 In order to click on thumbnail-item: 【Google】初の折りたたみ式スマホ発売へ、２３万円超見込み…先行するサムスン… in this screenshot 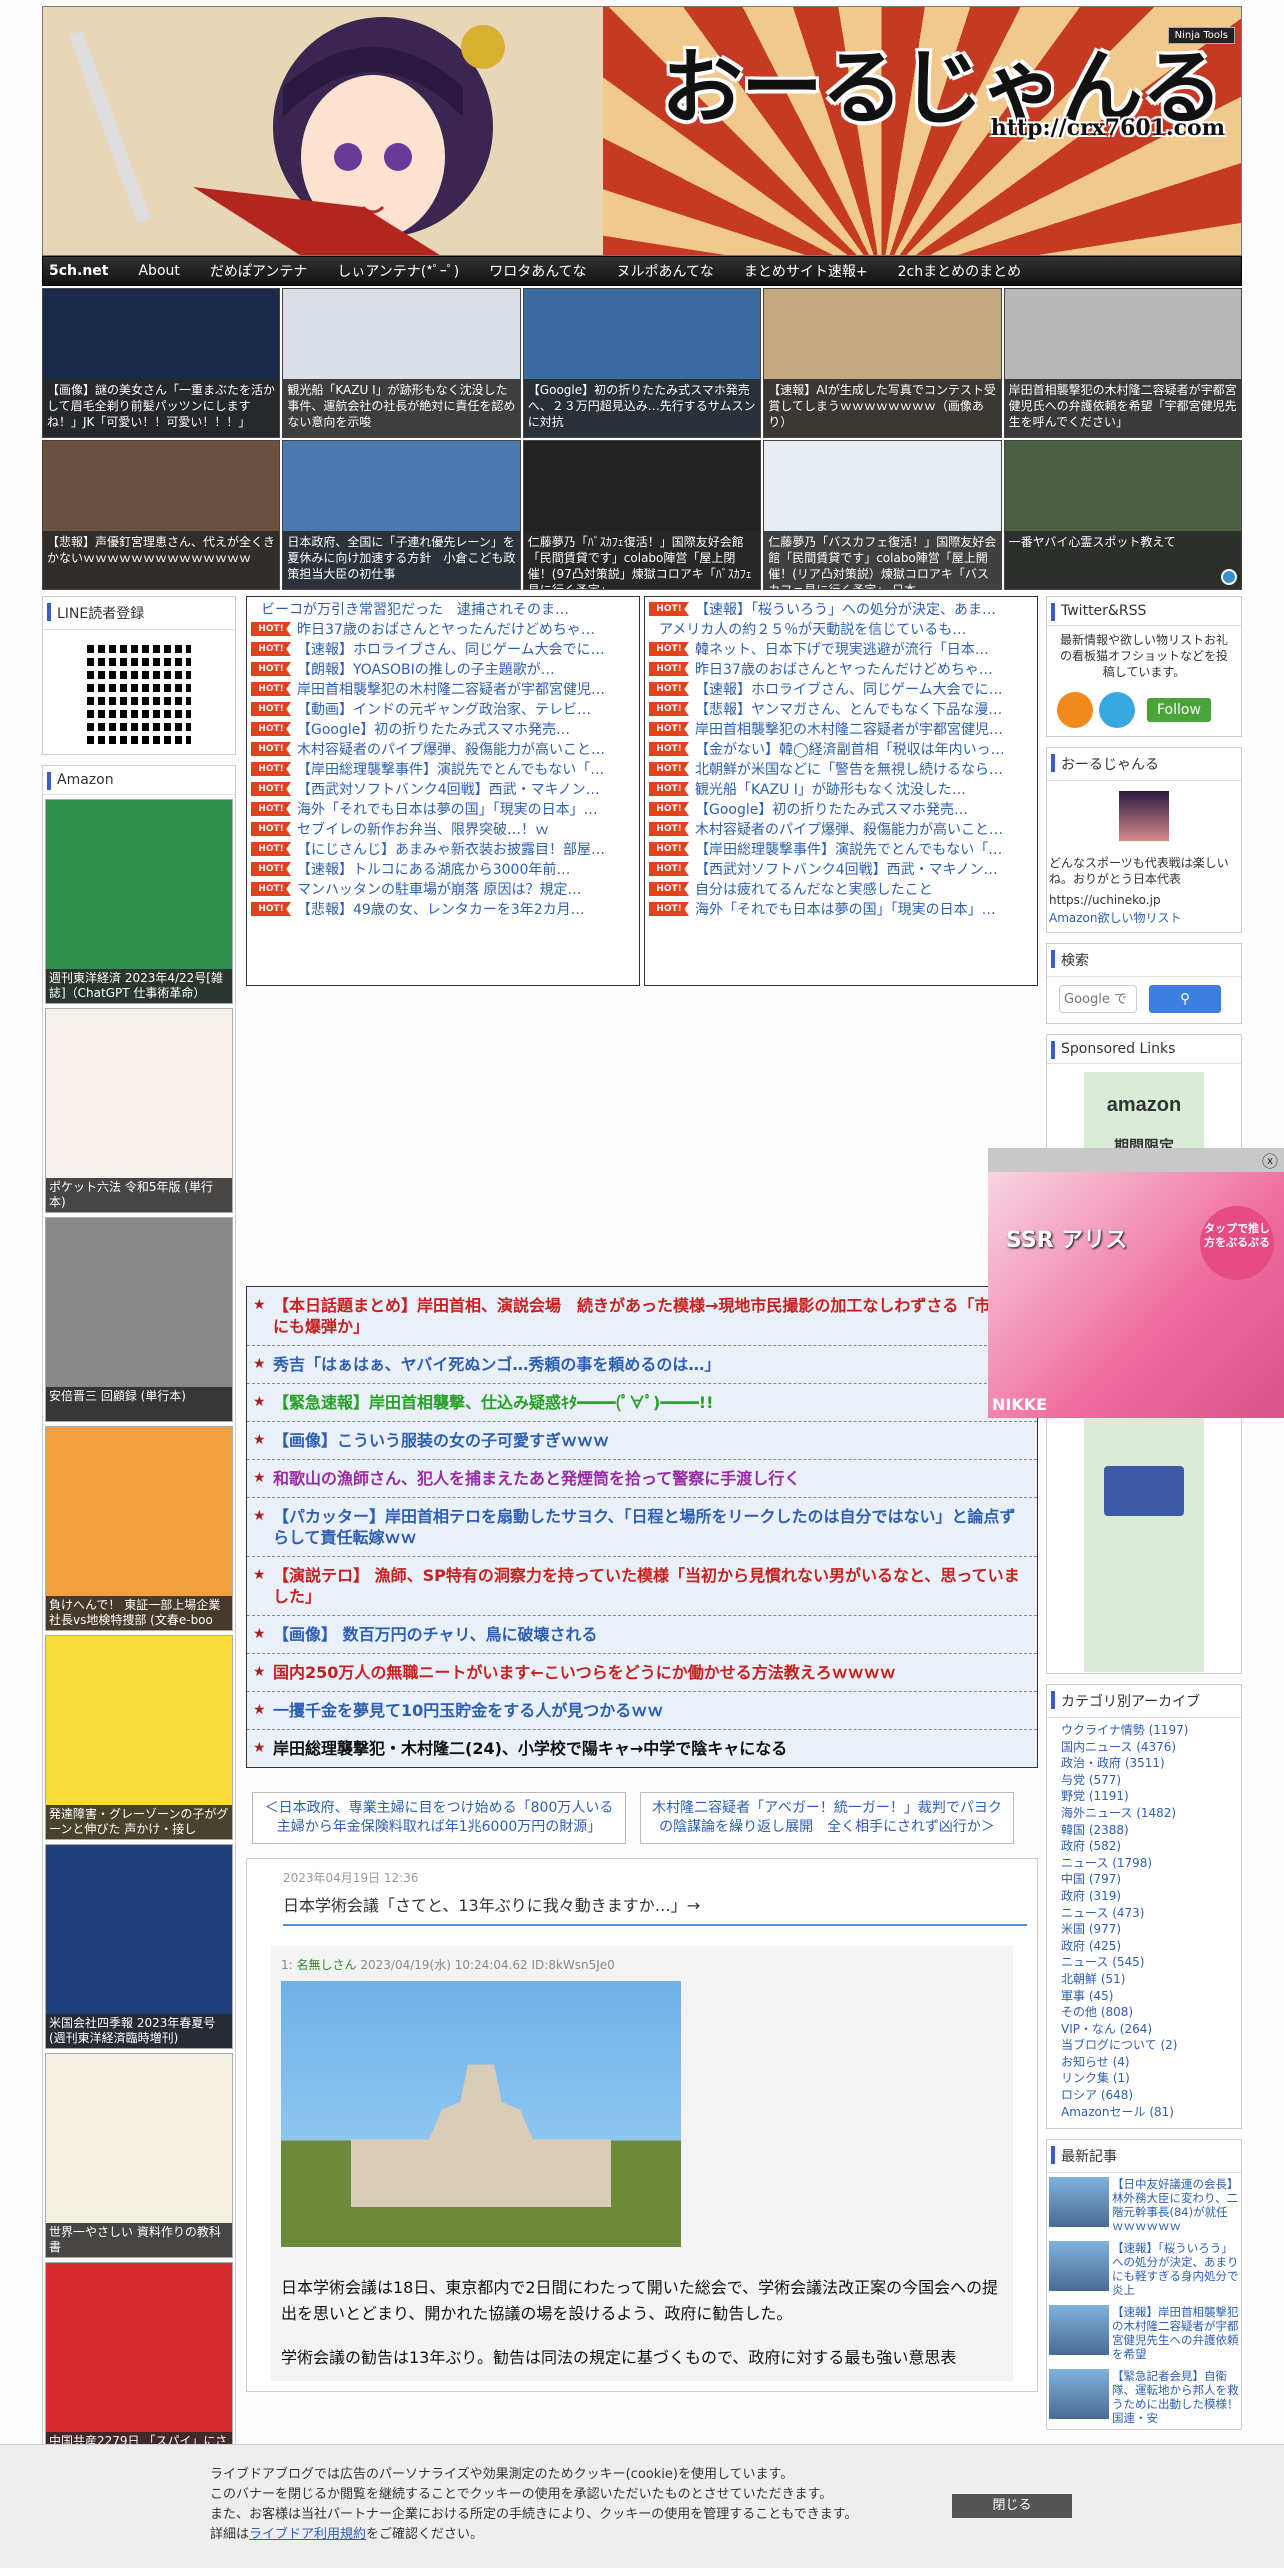, I will do `click(642, 363)`.